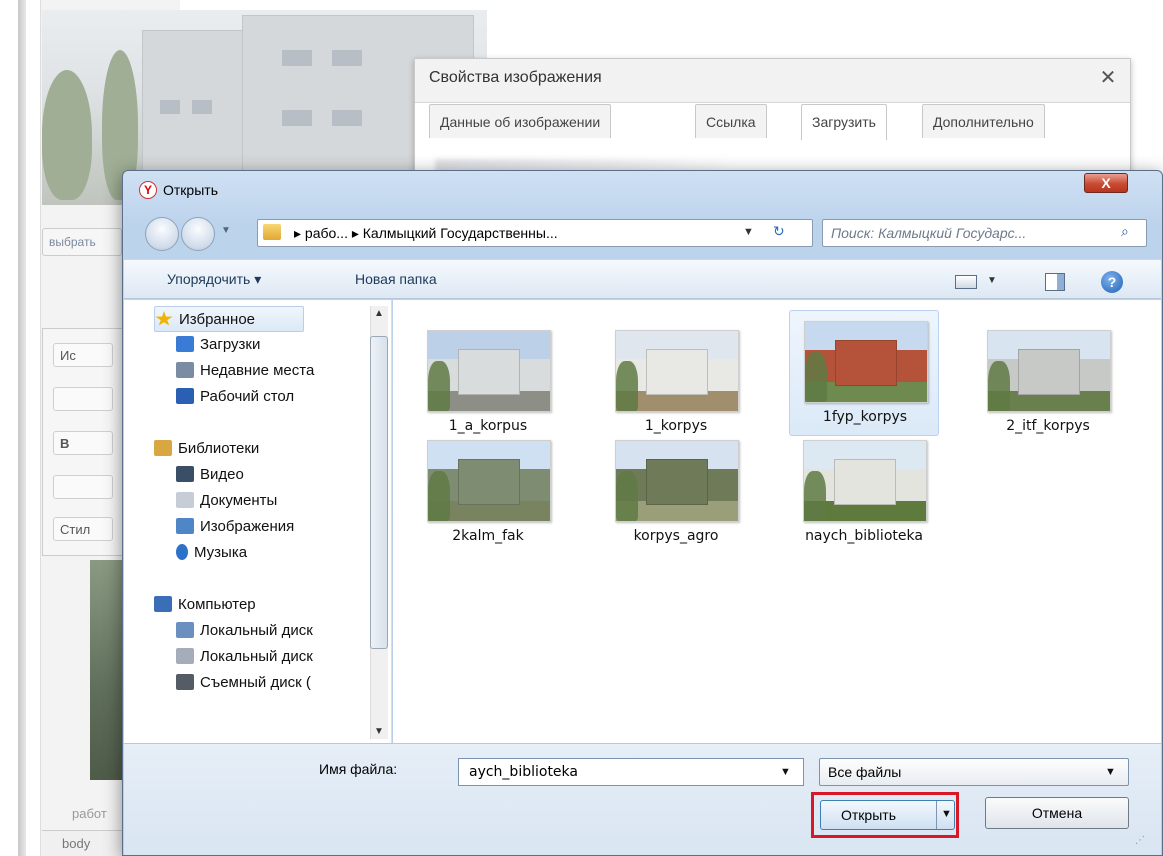 The height and width of the screenshot is (856, 1163). I want to click on sidebar-item: Документы, so click(274, 501).